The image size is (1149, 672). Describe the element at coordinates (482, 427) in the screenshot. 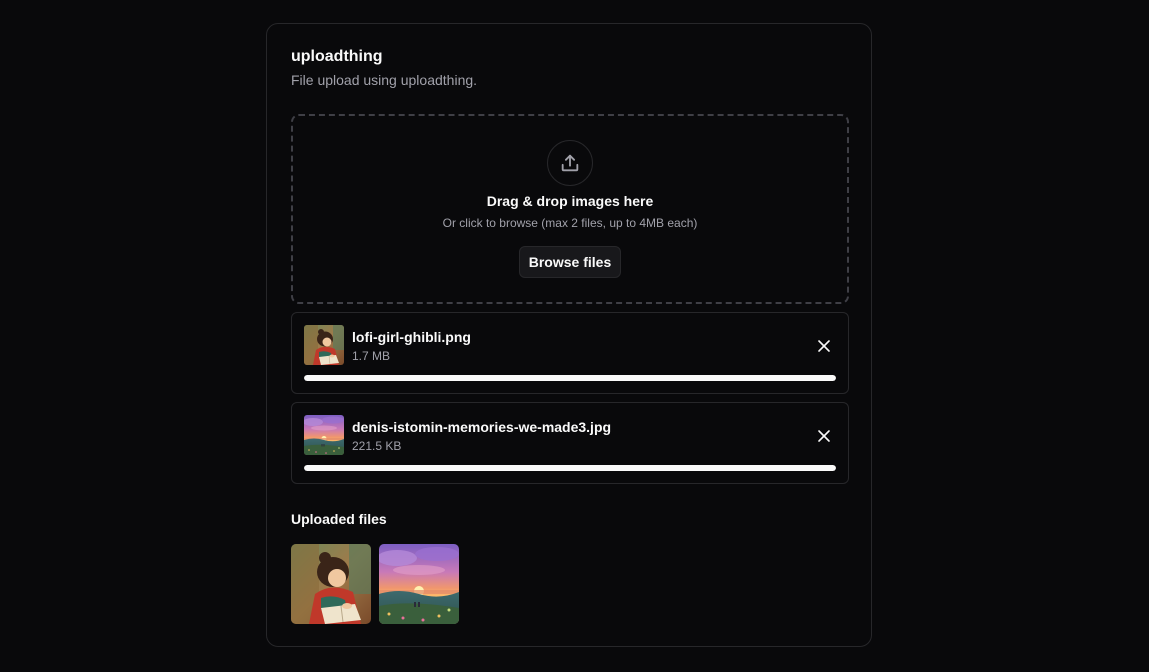

I see `file-name: denis-istomin-memories-we-made3.jpg` at that location.